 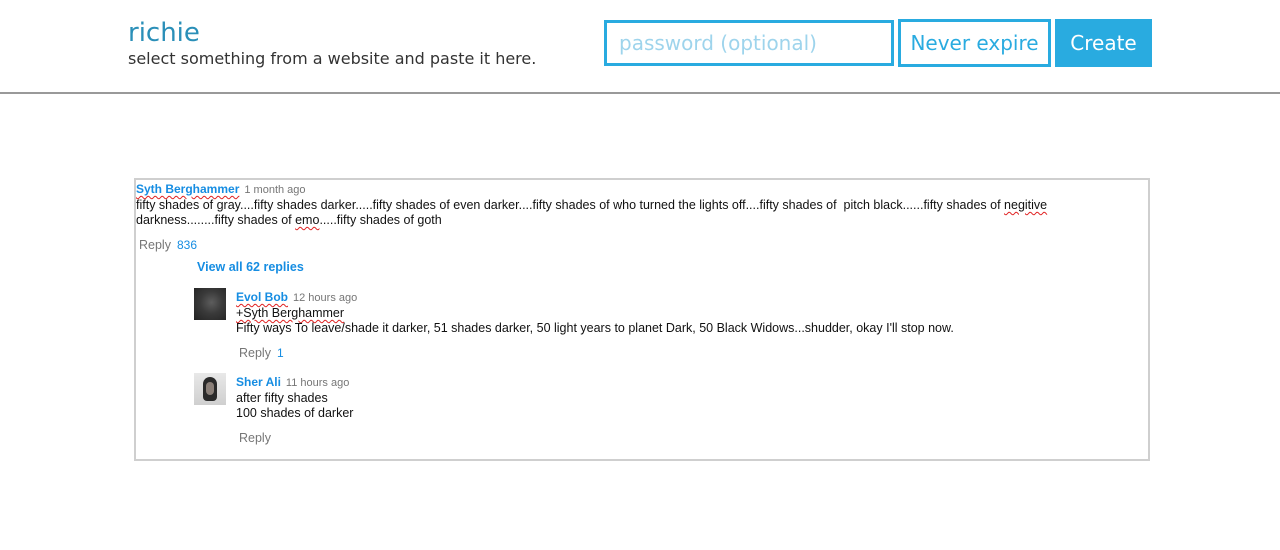 I want to click on reply-author: Sher Ali, so click(x=258, y=382).